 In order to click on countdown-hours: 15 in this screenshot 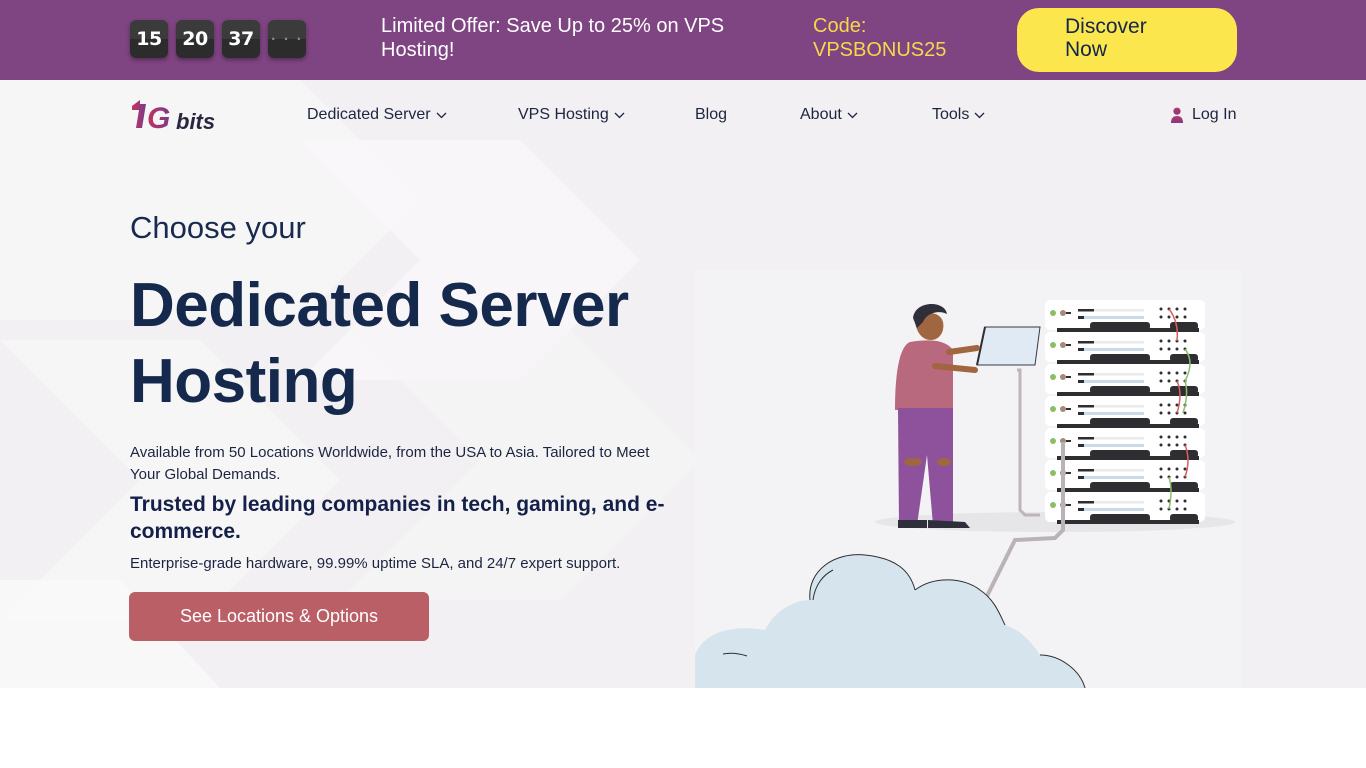, I will do `click(149, 39)`.